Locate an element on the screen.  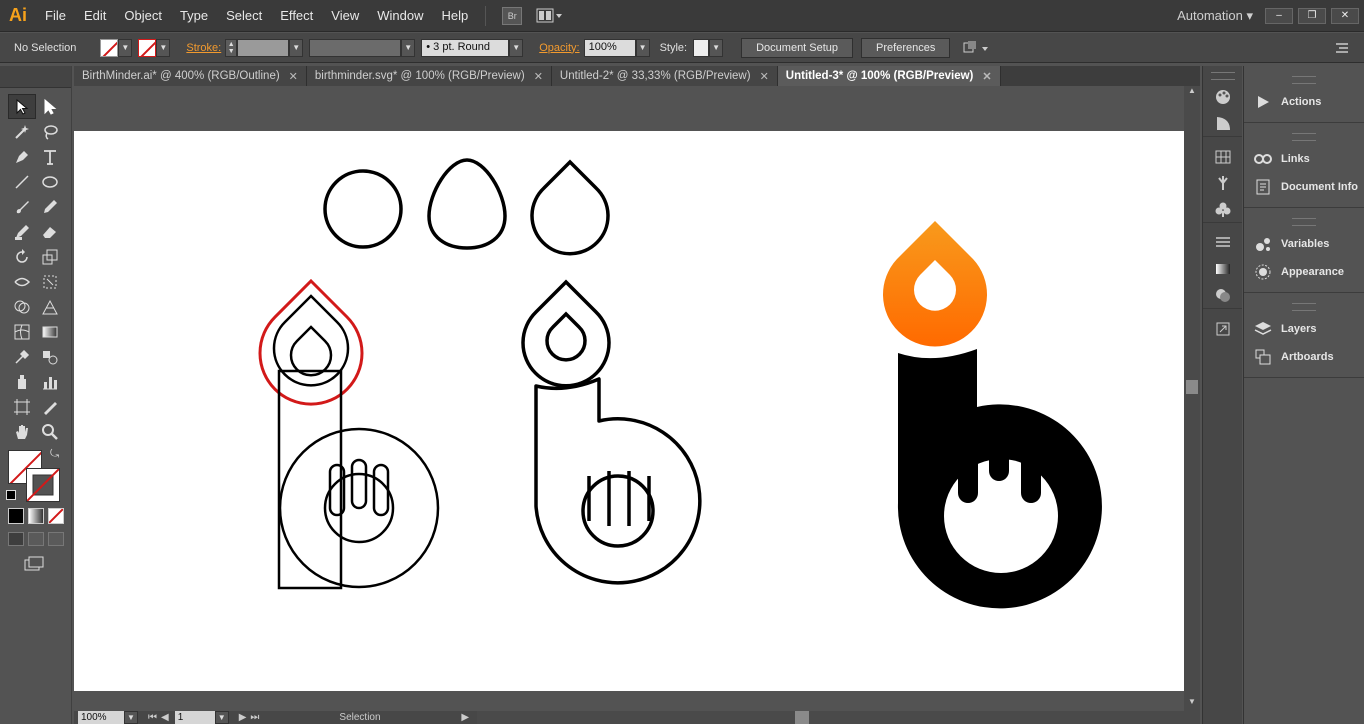
color-panel-icon is located at coordinates (1223, 97).